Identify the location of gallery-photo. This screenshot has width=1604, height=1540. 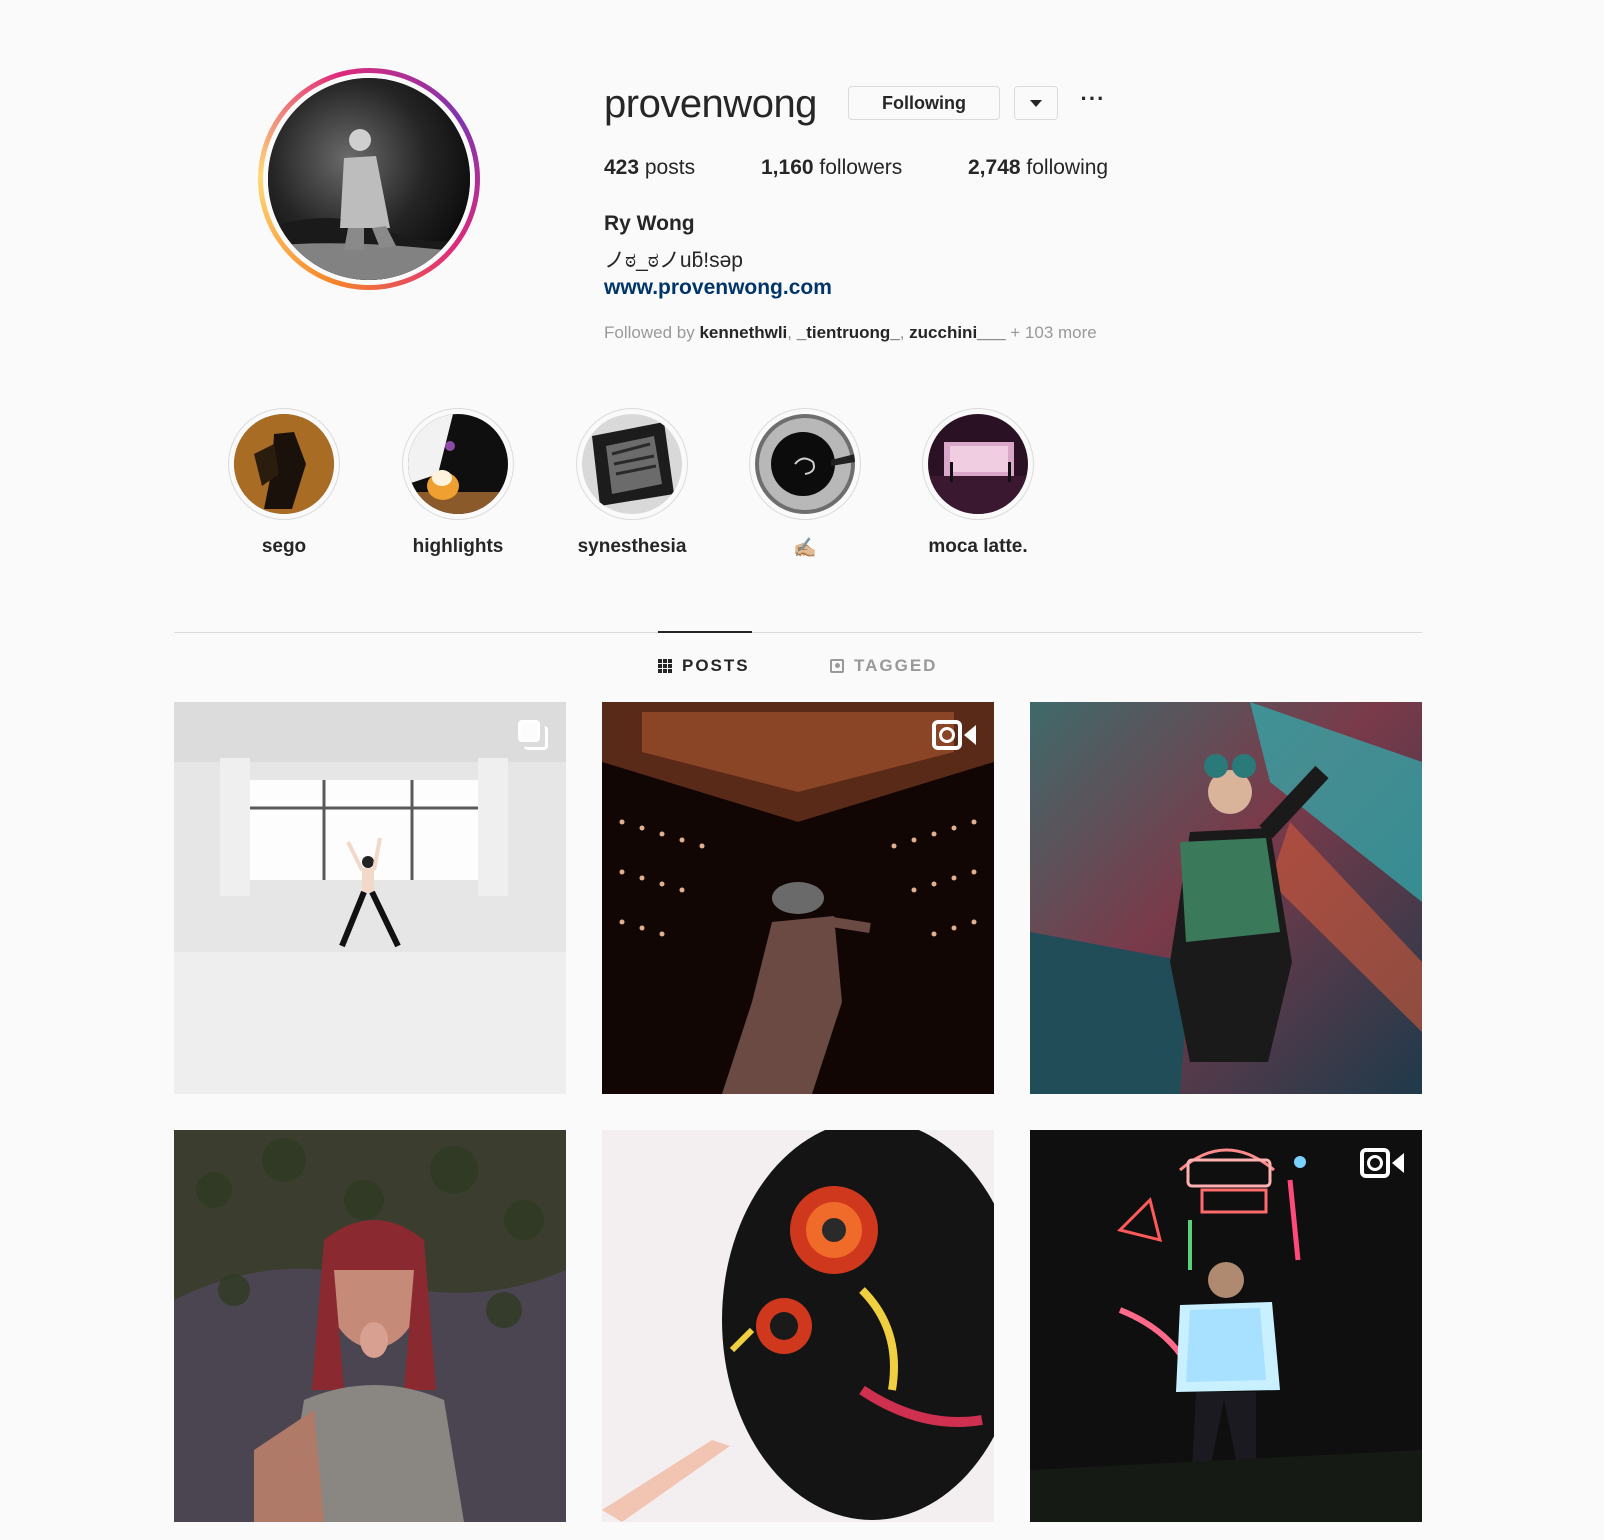
(978, 464).